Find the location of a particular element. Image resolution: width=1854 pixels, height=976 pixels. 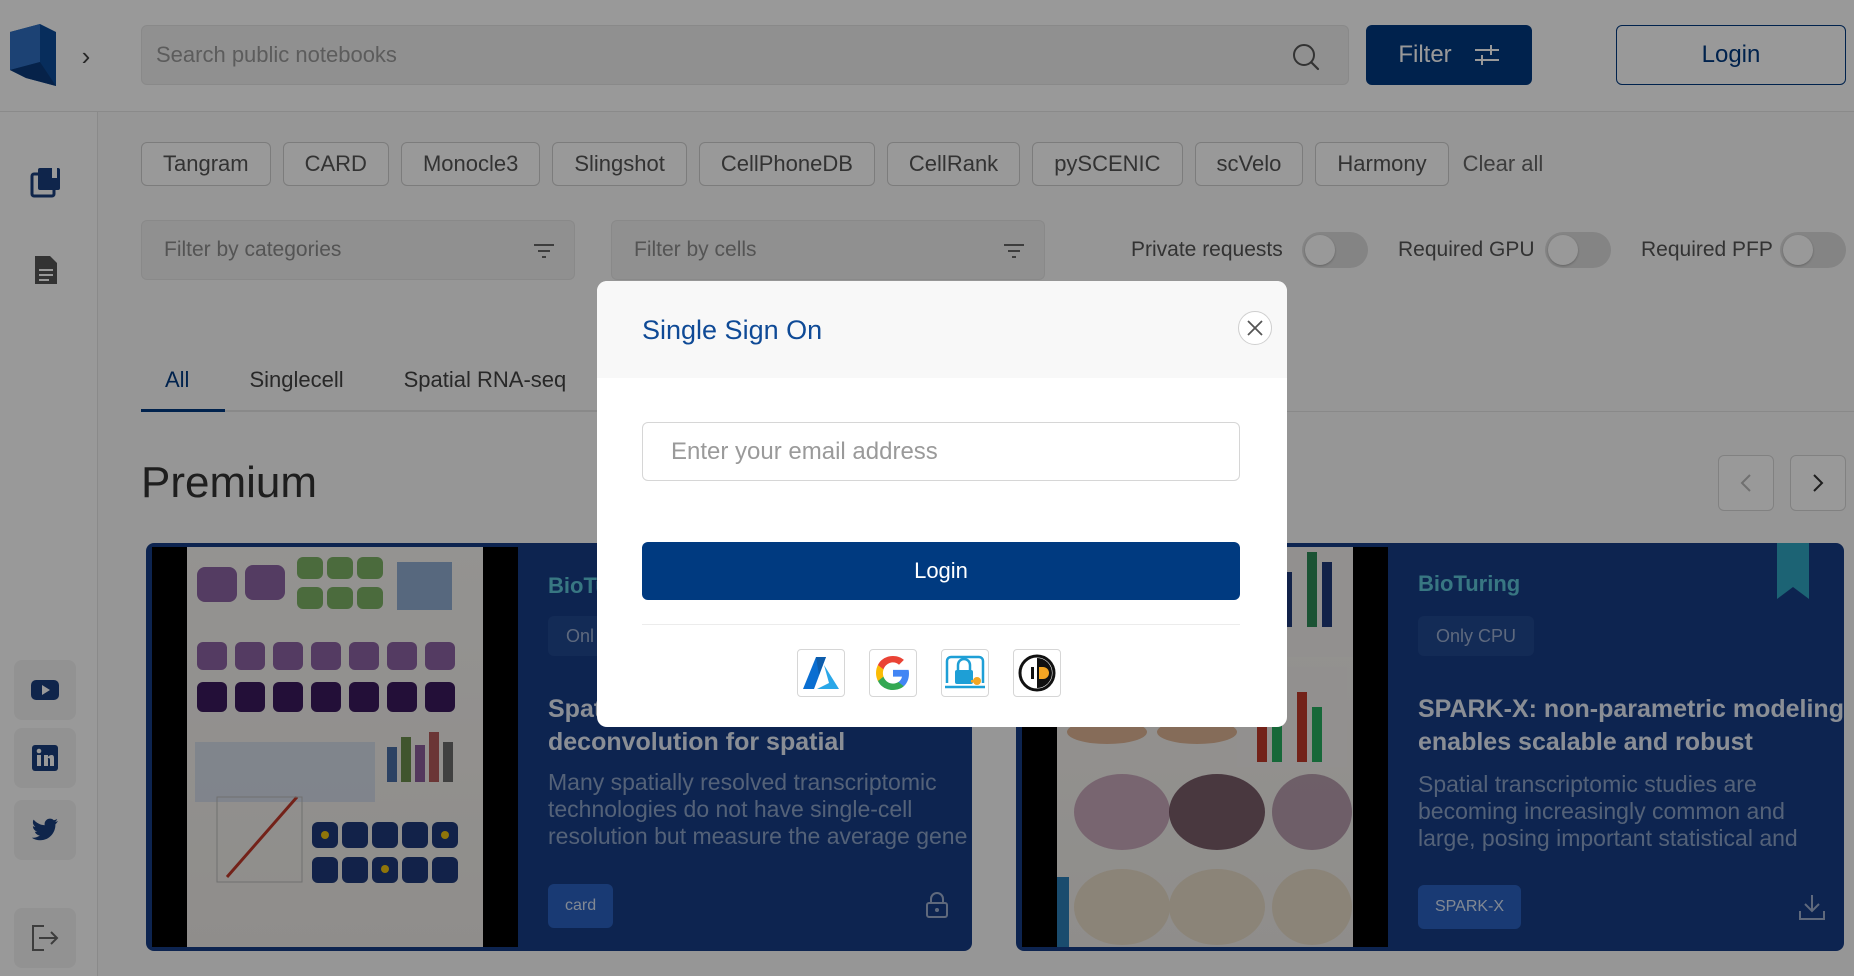

sso-login-button: Login is located at coordinates (941, 571).